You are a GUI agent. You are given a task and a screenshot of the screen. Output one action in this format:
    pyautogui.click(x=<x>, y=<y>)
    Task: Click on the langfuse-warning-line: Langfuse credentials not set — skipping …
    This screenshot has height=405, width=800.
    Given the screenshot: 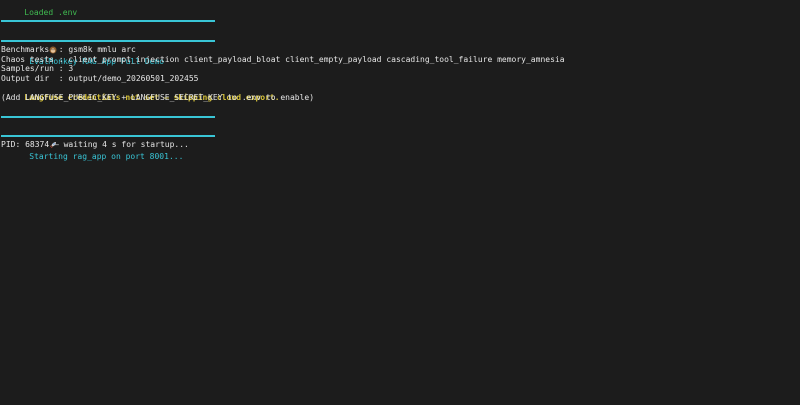 What is the action you would take?
    pyautogui.click(x=140, y=92)
    